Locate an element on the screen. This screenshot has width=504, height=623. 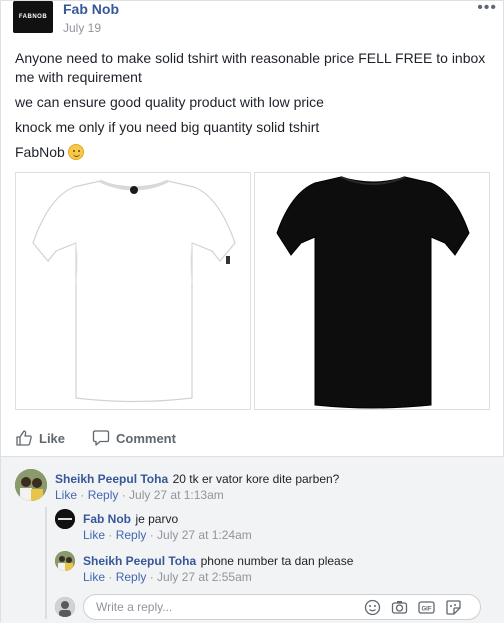
reply-2-meta: Like · Reply · July 27 at 2:55am is located at coordinates (167, 577).